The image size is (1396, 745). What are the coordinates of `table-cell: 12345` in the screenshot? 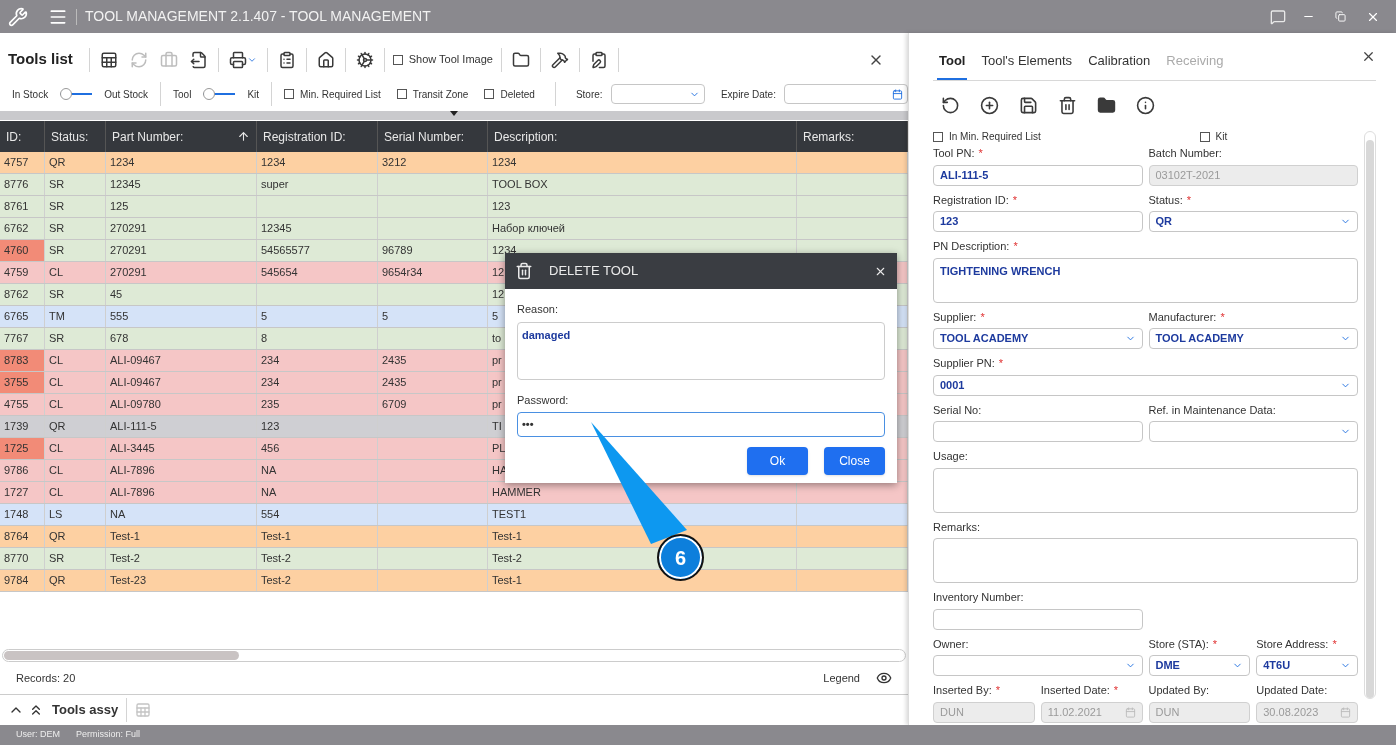 It's located at (181, 184).